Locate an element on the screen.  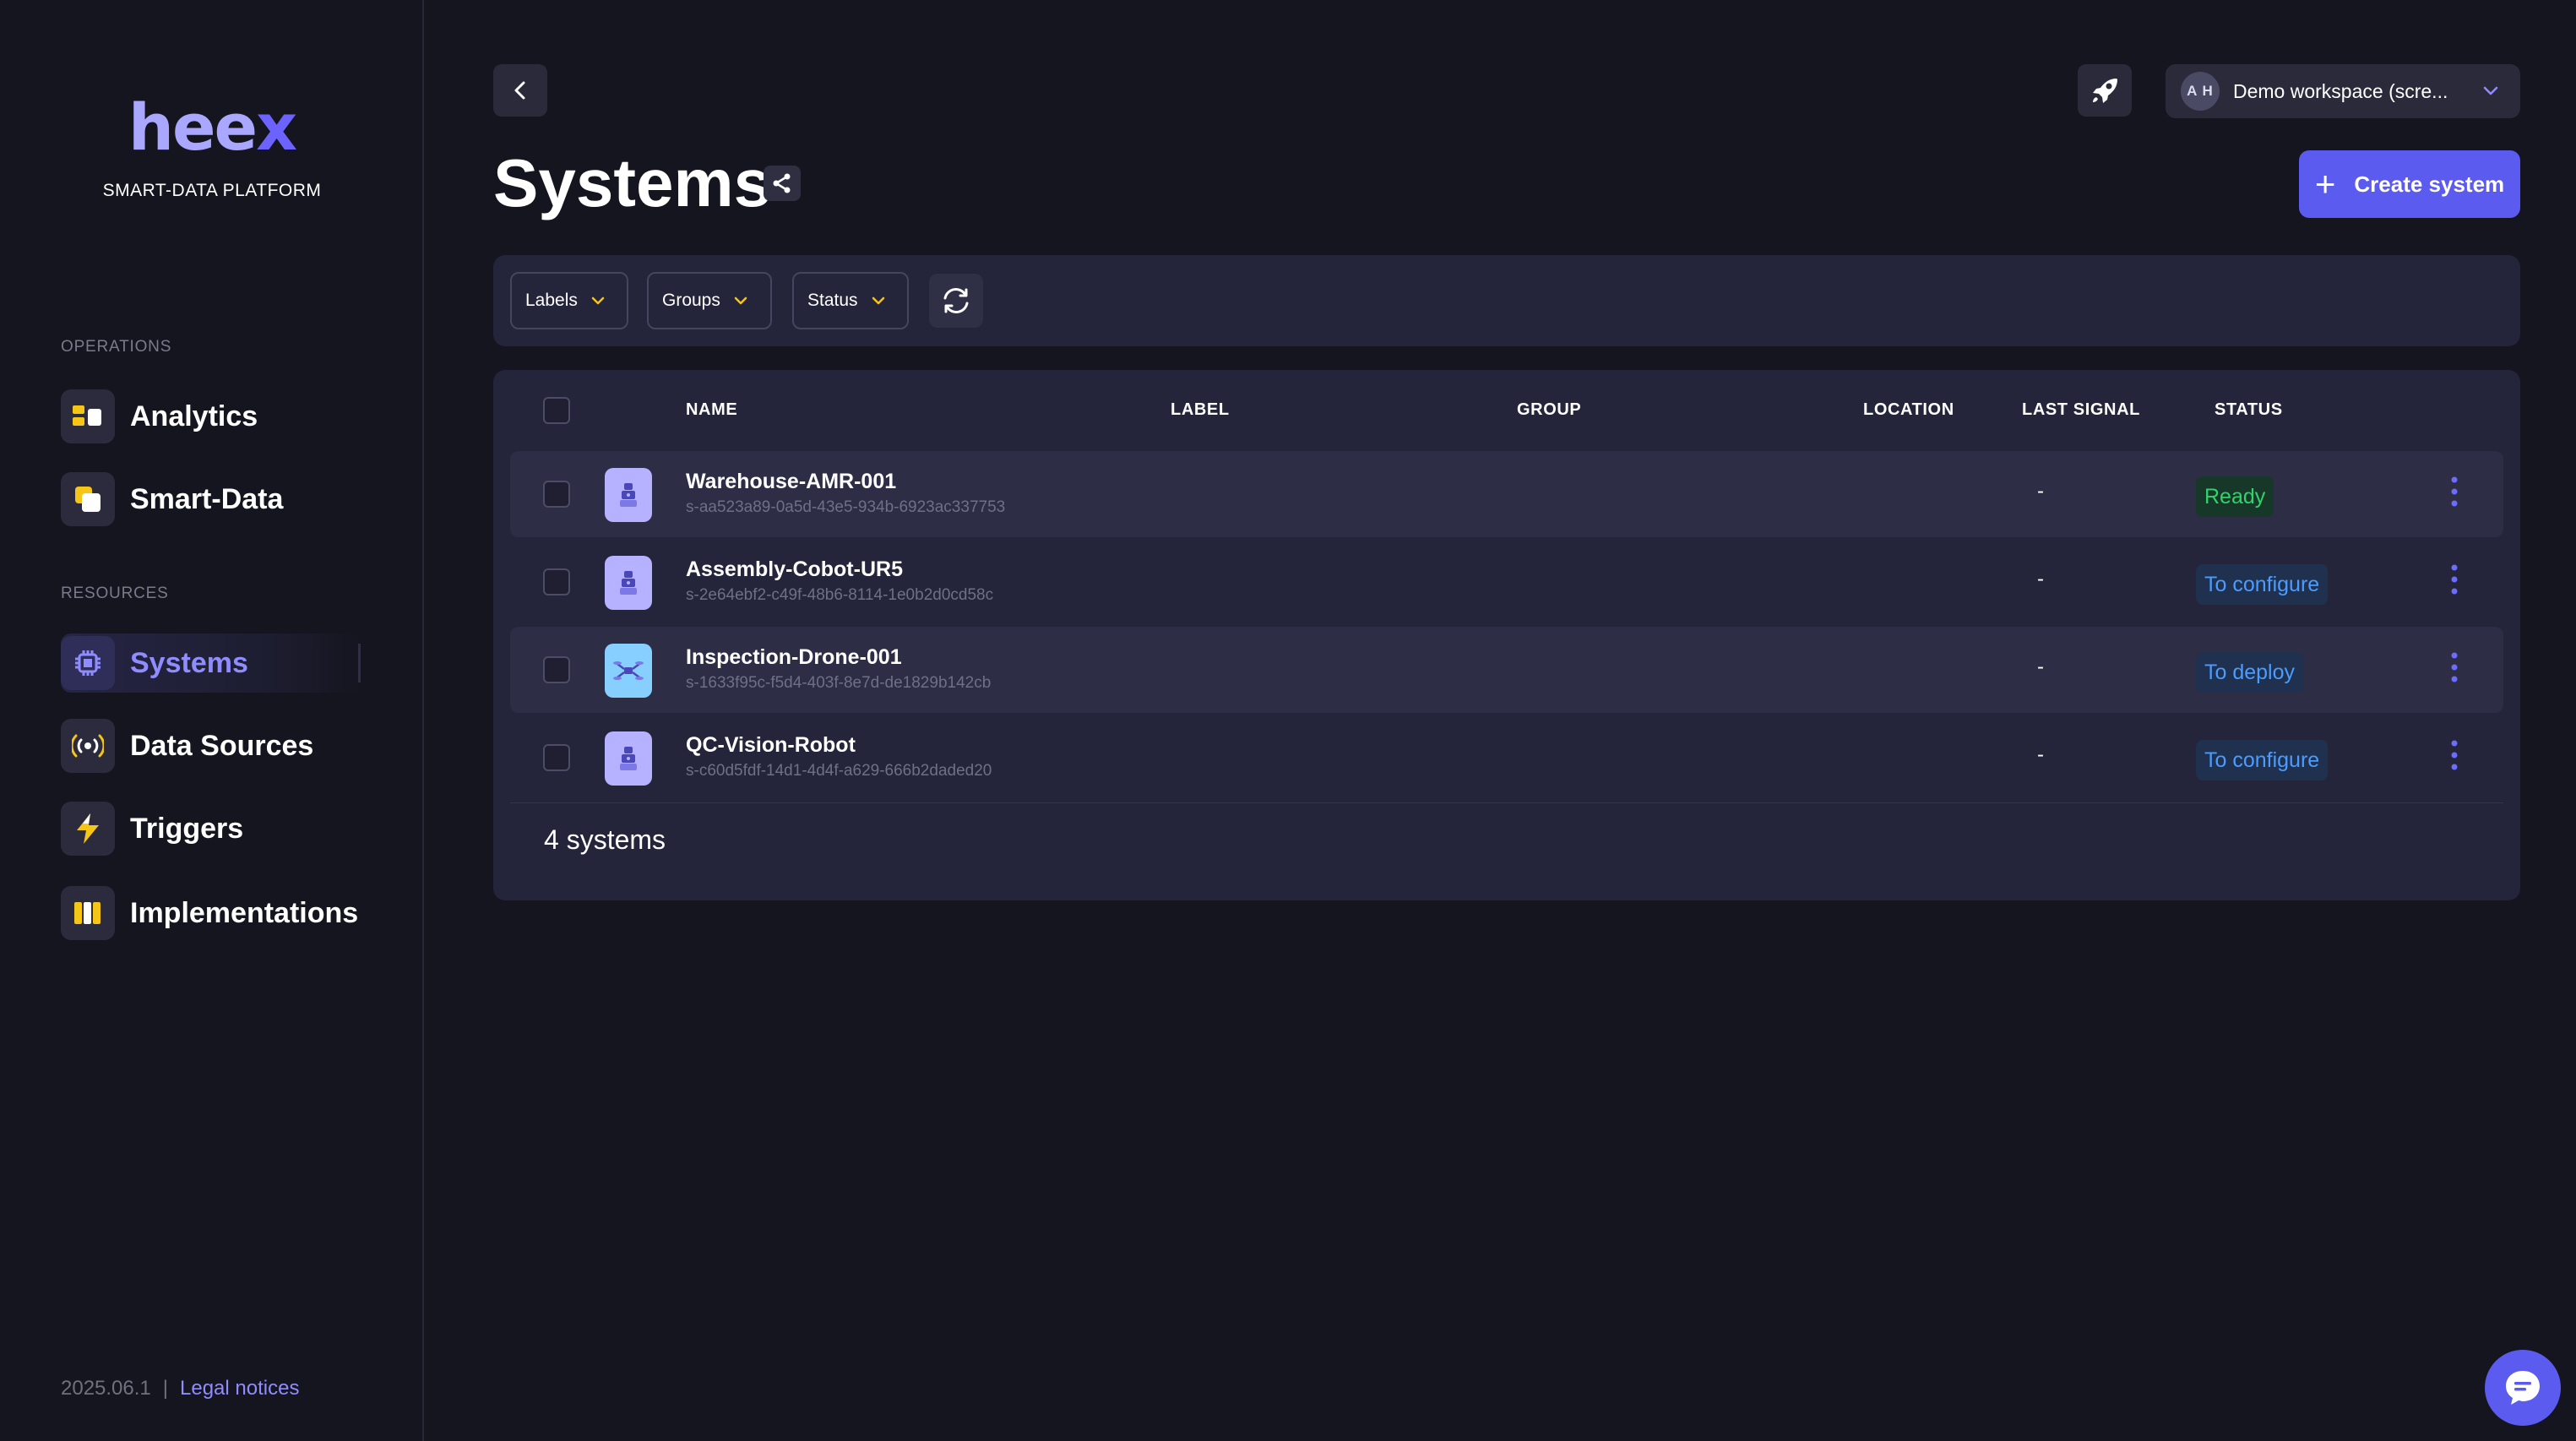
sidebar-item-label: Data Sources is located at coordinates (222, 745).